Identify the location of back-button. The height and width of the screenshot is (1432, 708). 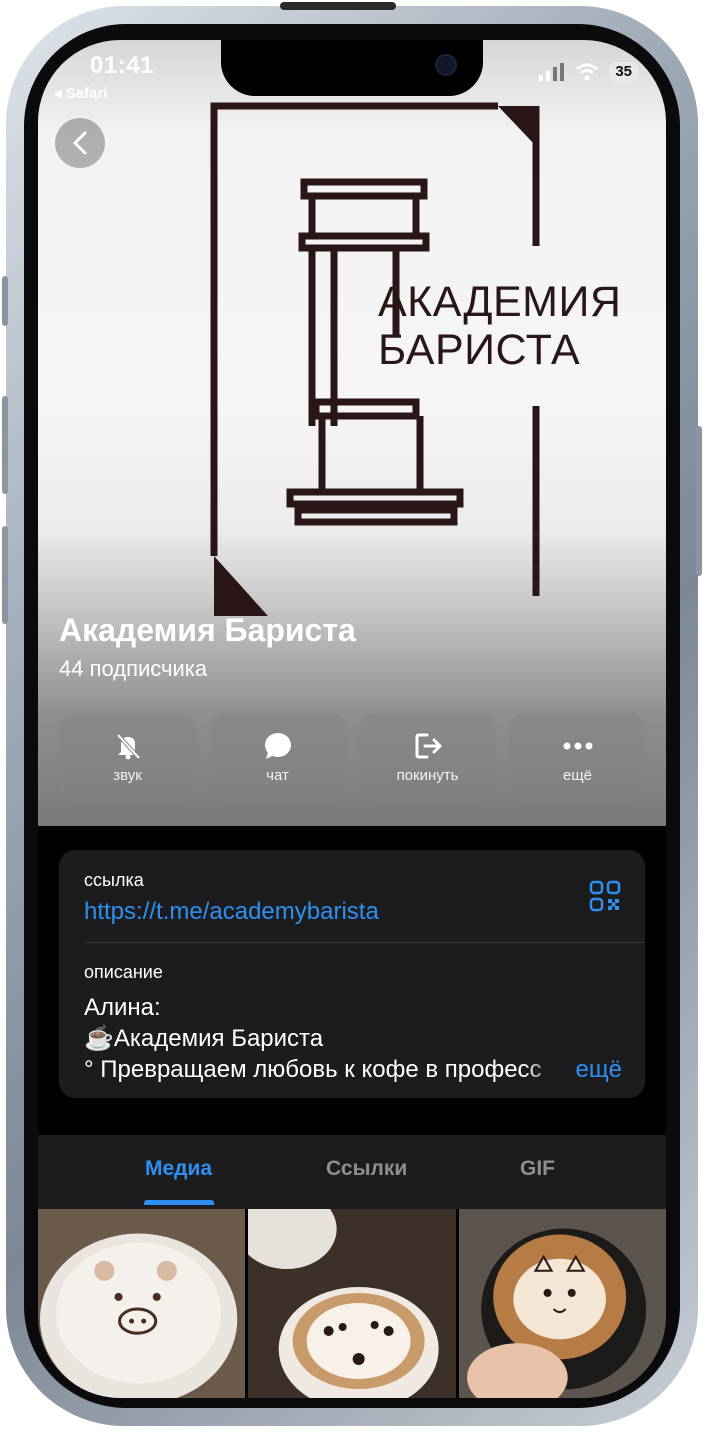
(80, 143).